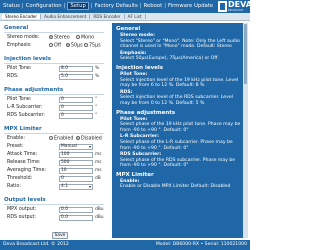  What do you see at coordinates (190, 6) in the screenshot?
I see `nav-firmware-update: Firmware Update` at bounding box center [190, 6].